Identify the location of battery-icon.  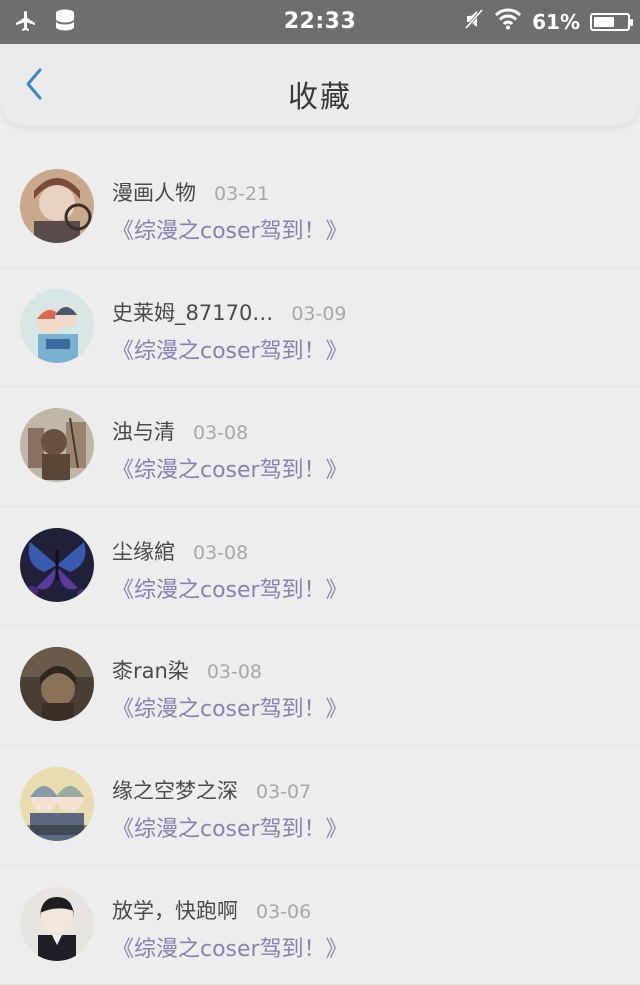
(611, 21).